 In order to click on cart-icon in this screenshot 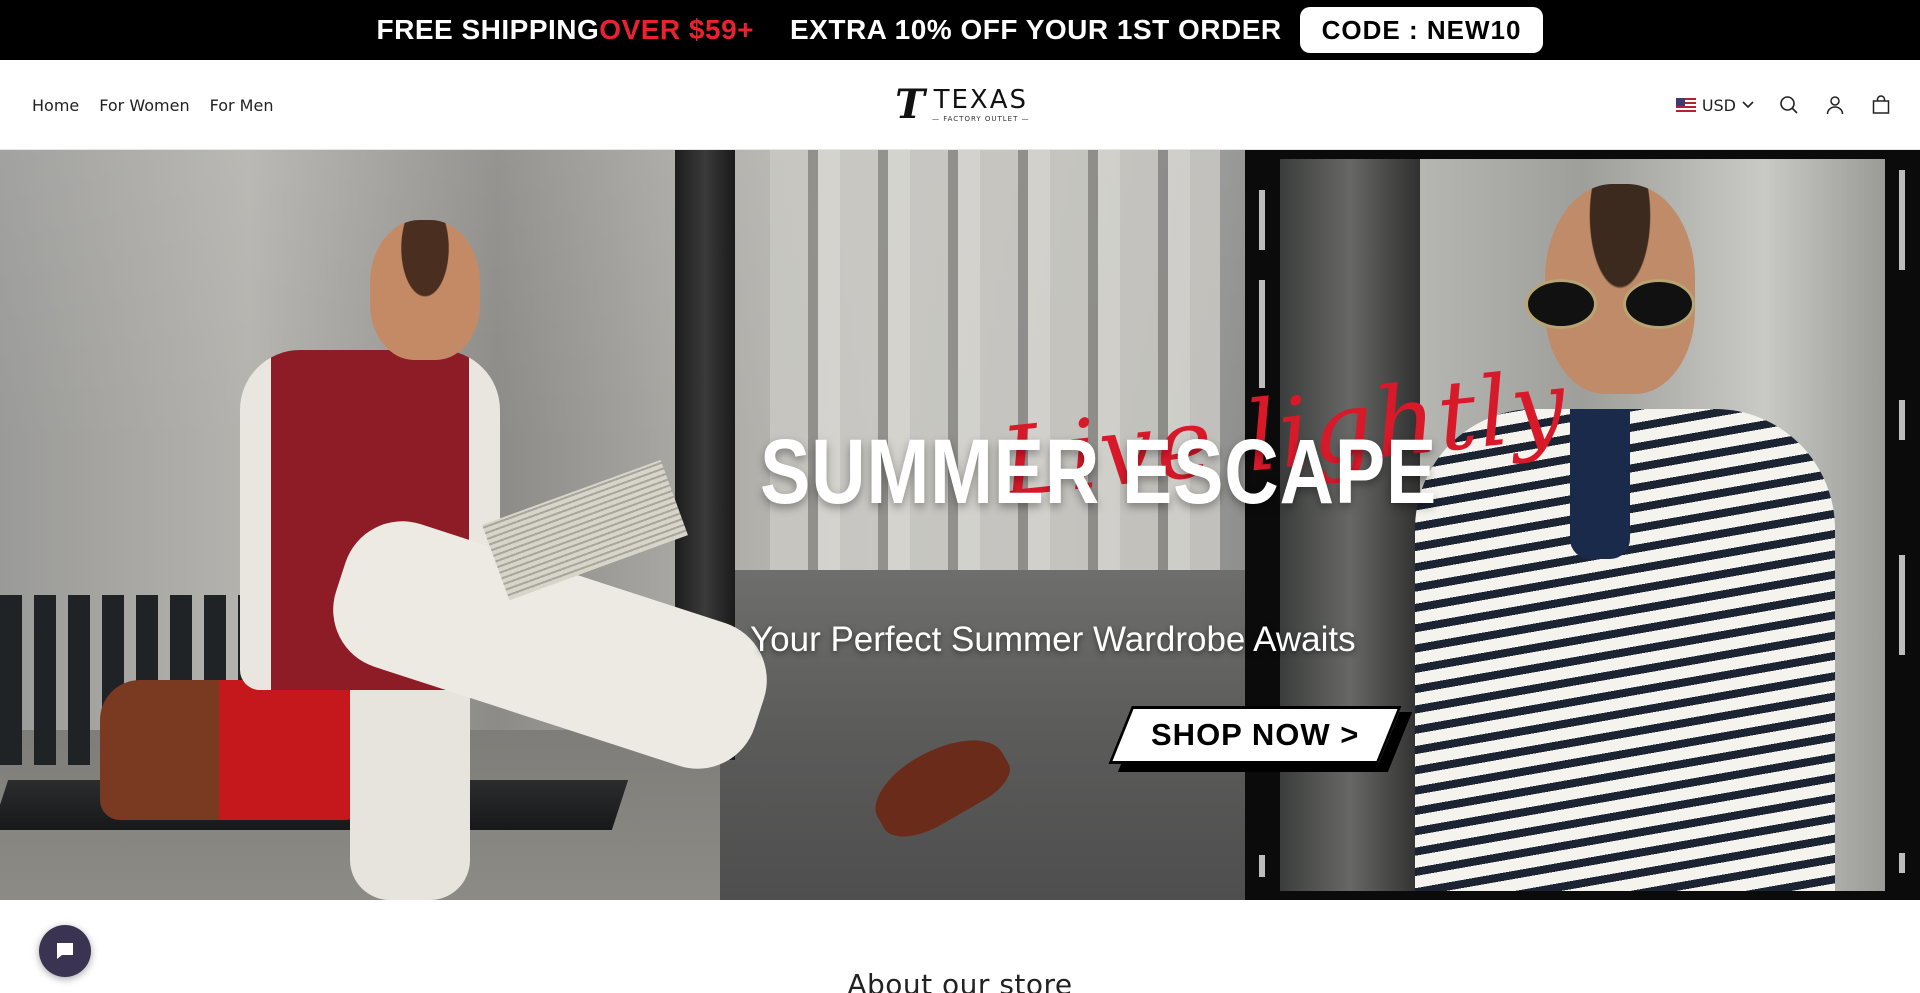, I will do `click(1881, 105)`.